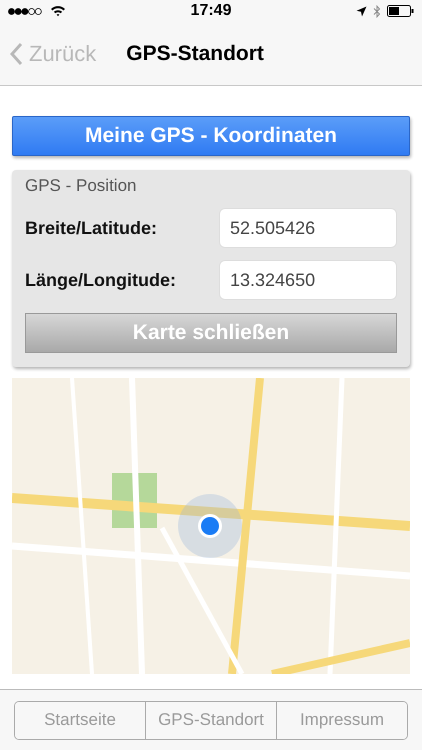  I want to click on input-field: 52.505426, so click(308, 228).